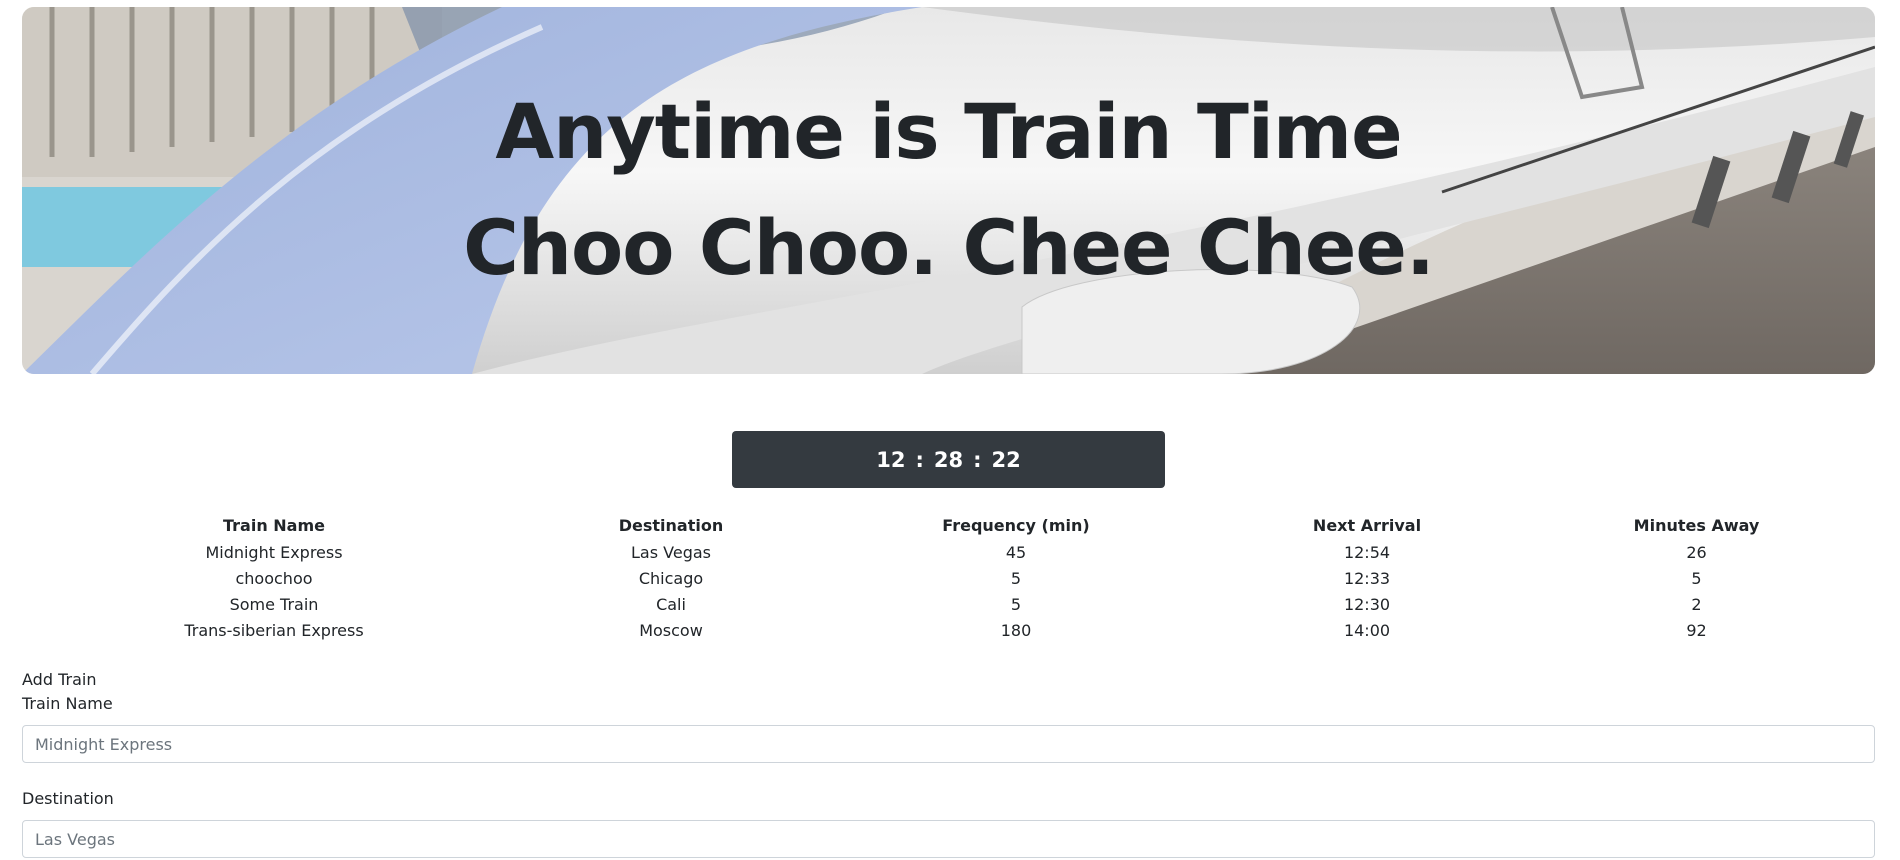 This screenshot has height=860, width=1900. What do you see at coordinates (949, 247) in the screenshot?
I see `hero-subtitle: Choo Choo. Chee Chee.` at bounding box center [949, 247].